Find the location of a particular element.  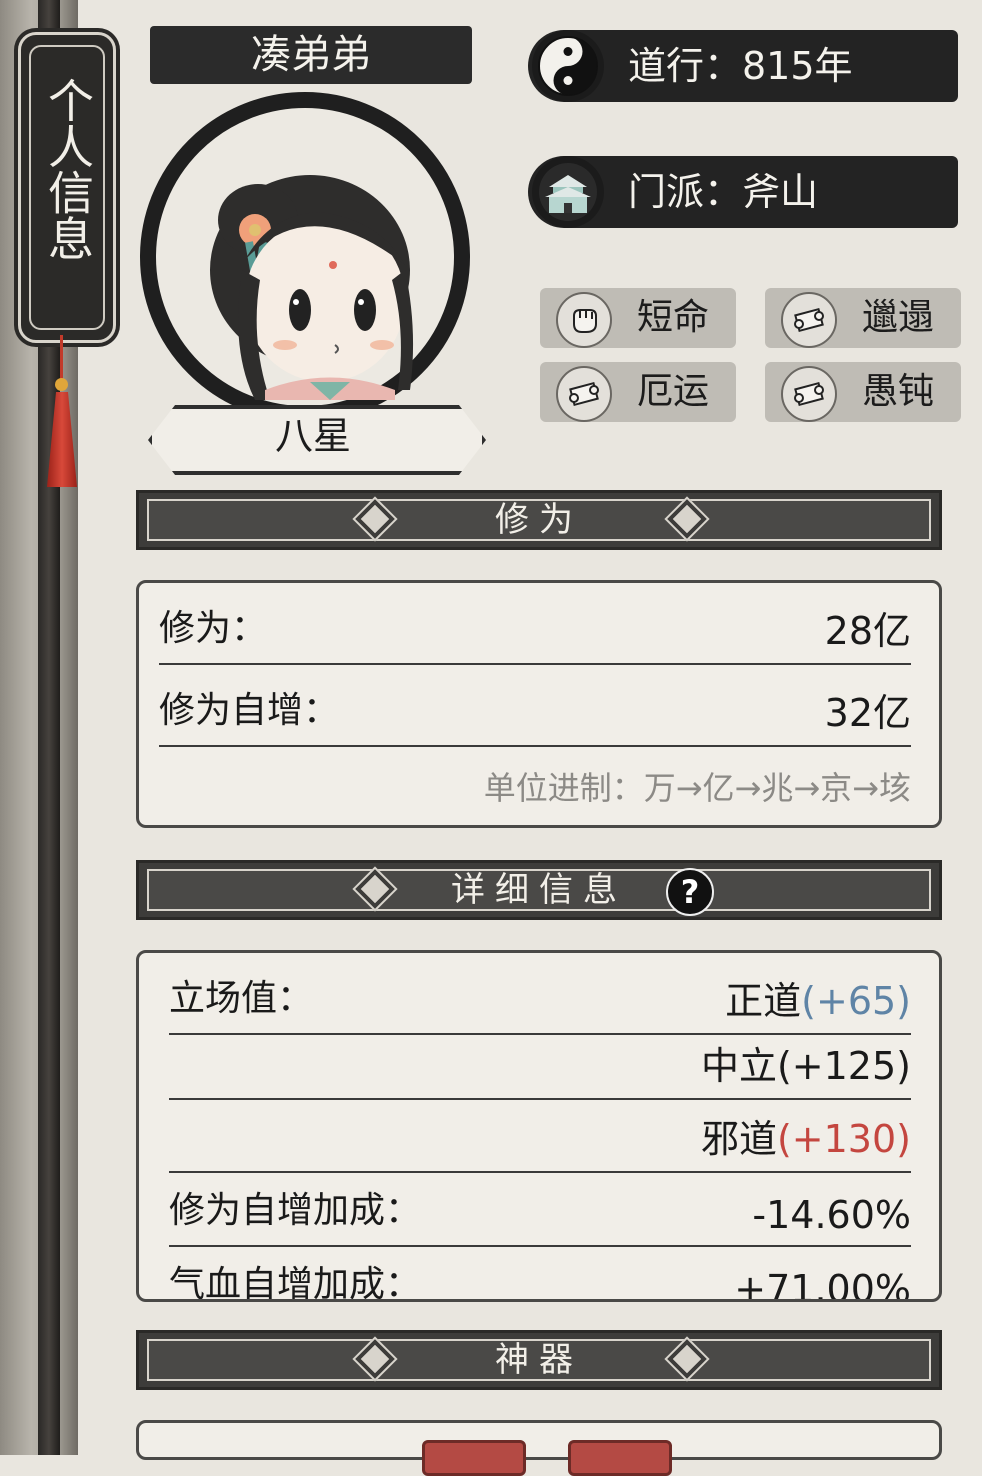

section-title: 修为 is located at coordinates (539, 520).